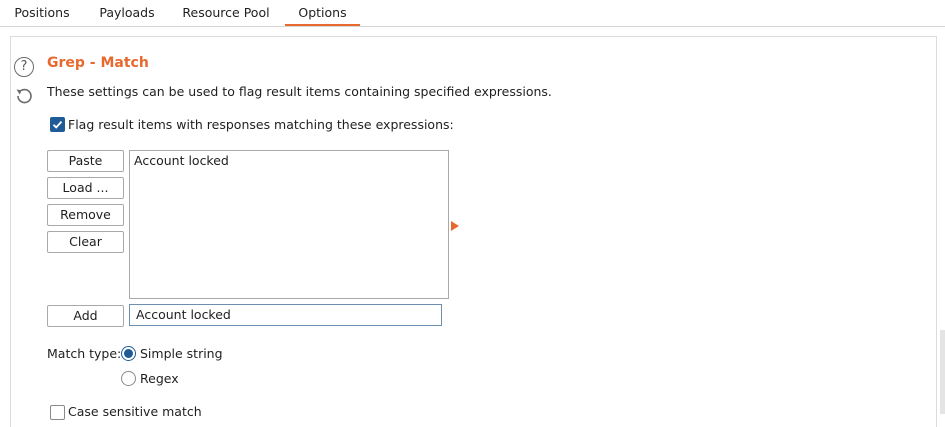 The width and height of the screenshot is (945, 427). I want to click on radio-regex, so click(128, 378).